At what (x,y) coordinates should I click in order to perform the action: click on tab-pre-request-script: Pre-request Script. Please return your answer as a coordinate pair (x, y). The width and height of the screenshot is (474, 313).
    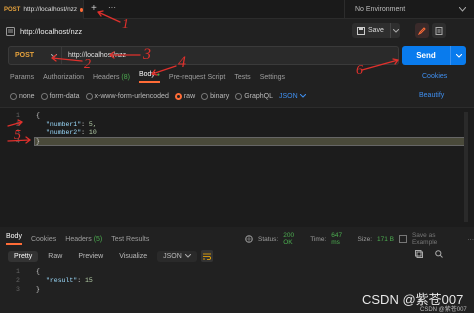
    Looking at the image, I should click on (197, 77).